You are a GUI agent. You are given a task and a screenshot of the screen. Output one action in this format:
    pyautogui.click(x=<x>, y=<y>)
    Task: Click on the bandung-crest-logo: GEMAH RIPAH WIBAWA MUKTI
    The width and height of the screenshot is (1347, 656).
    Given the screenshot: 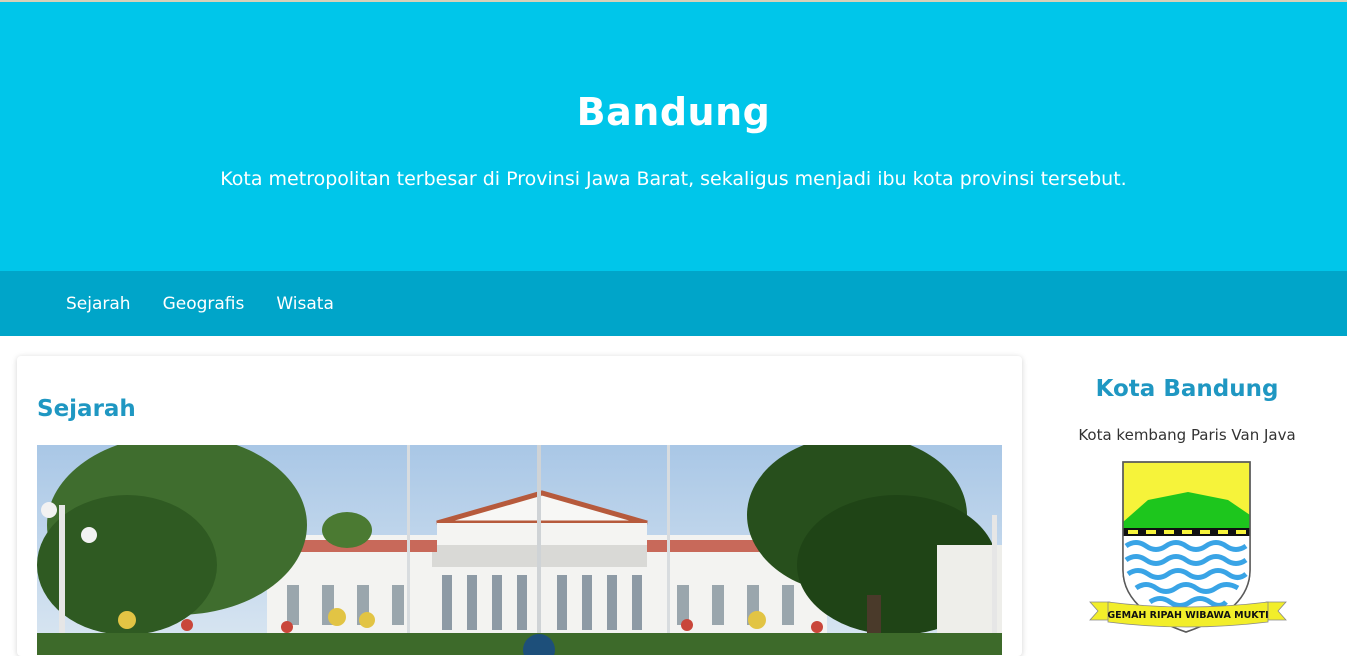 What is the action you would take?
    pyautogui.click(x=1188, y=547)
    